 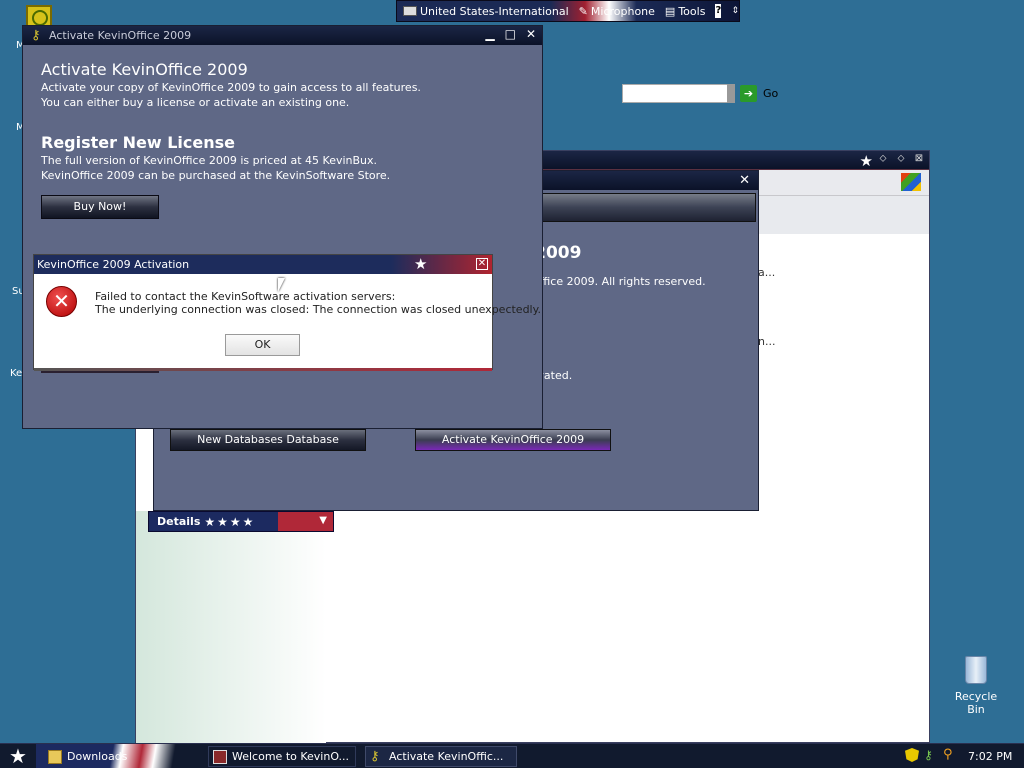 I want to click on tools-icon: ▤, so click(x=670, y=11).